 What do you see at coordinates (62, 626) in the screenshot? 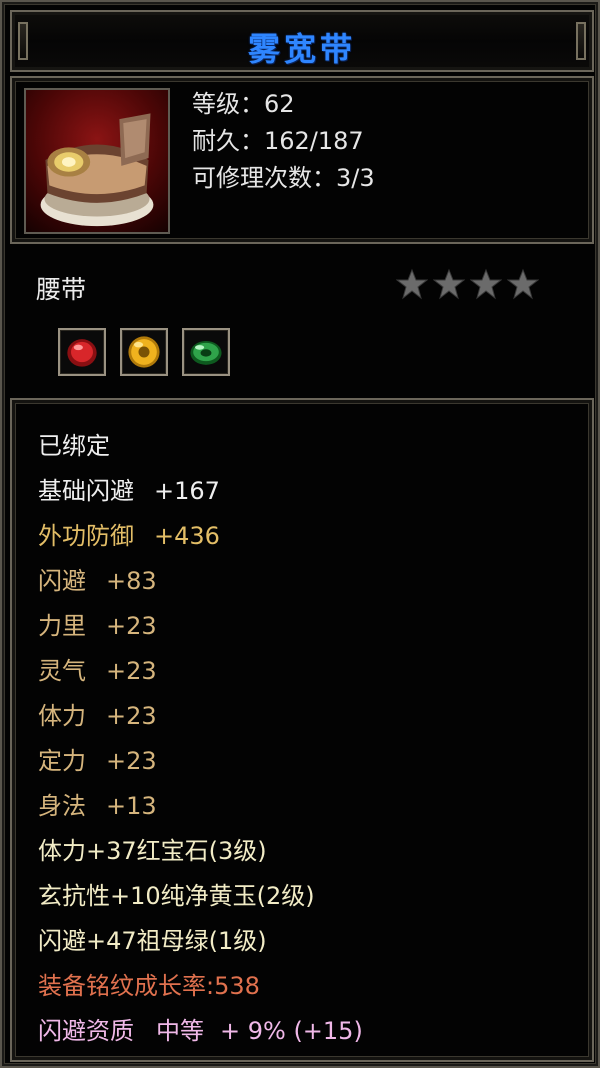
I see `attr-name: 力里` at bounding box center [62, 626].